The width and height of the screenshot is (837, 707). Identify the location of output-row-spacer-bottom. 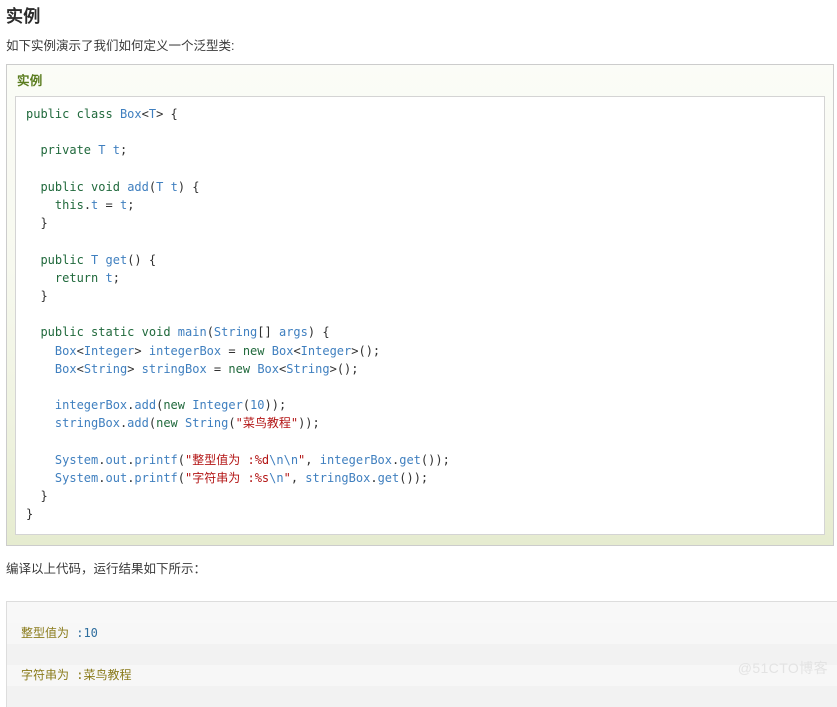
(422, 696).